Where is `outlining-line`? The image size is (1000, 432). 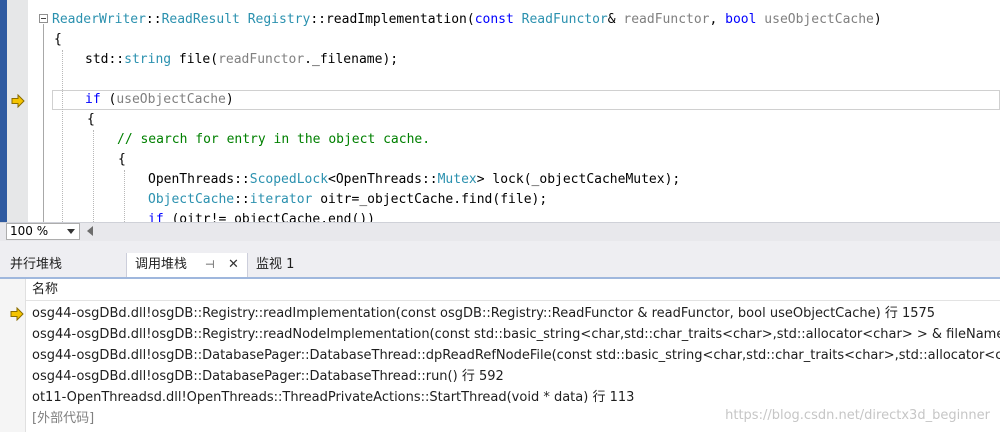 outlining-line is located at coordinates (43, 123).